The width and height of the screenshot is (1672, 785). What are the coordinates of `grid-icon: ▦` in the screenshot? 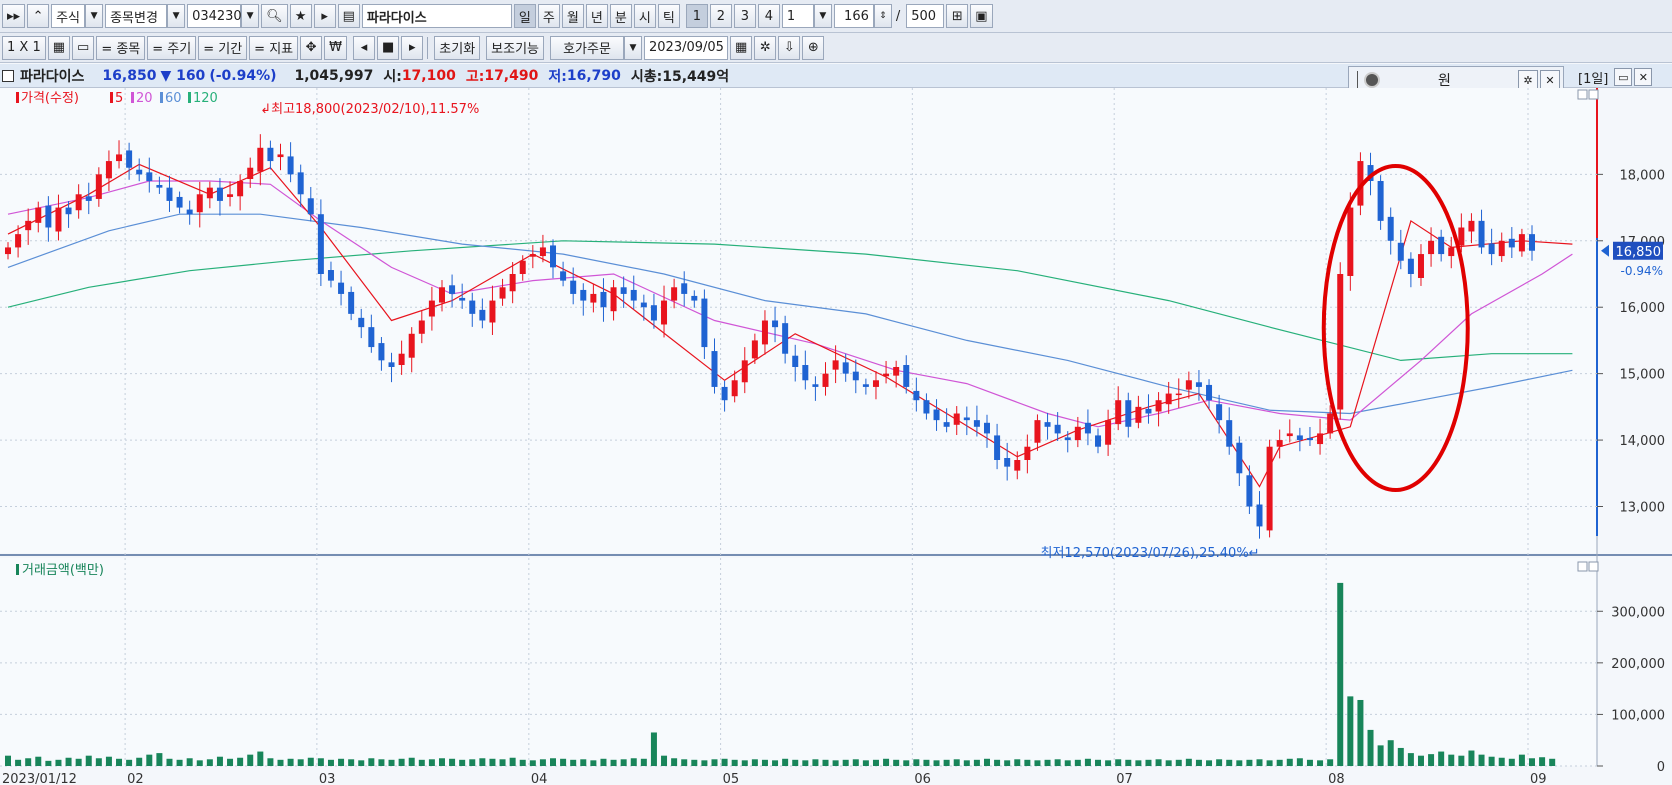 It's located at (59, 47).